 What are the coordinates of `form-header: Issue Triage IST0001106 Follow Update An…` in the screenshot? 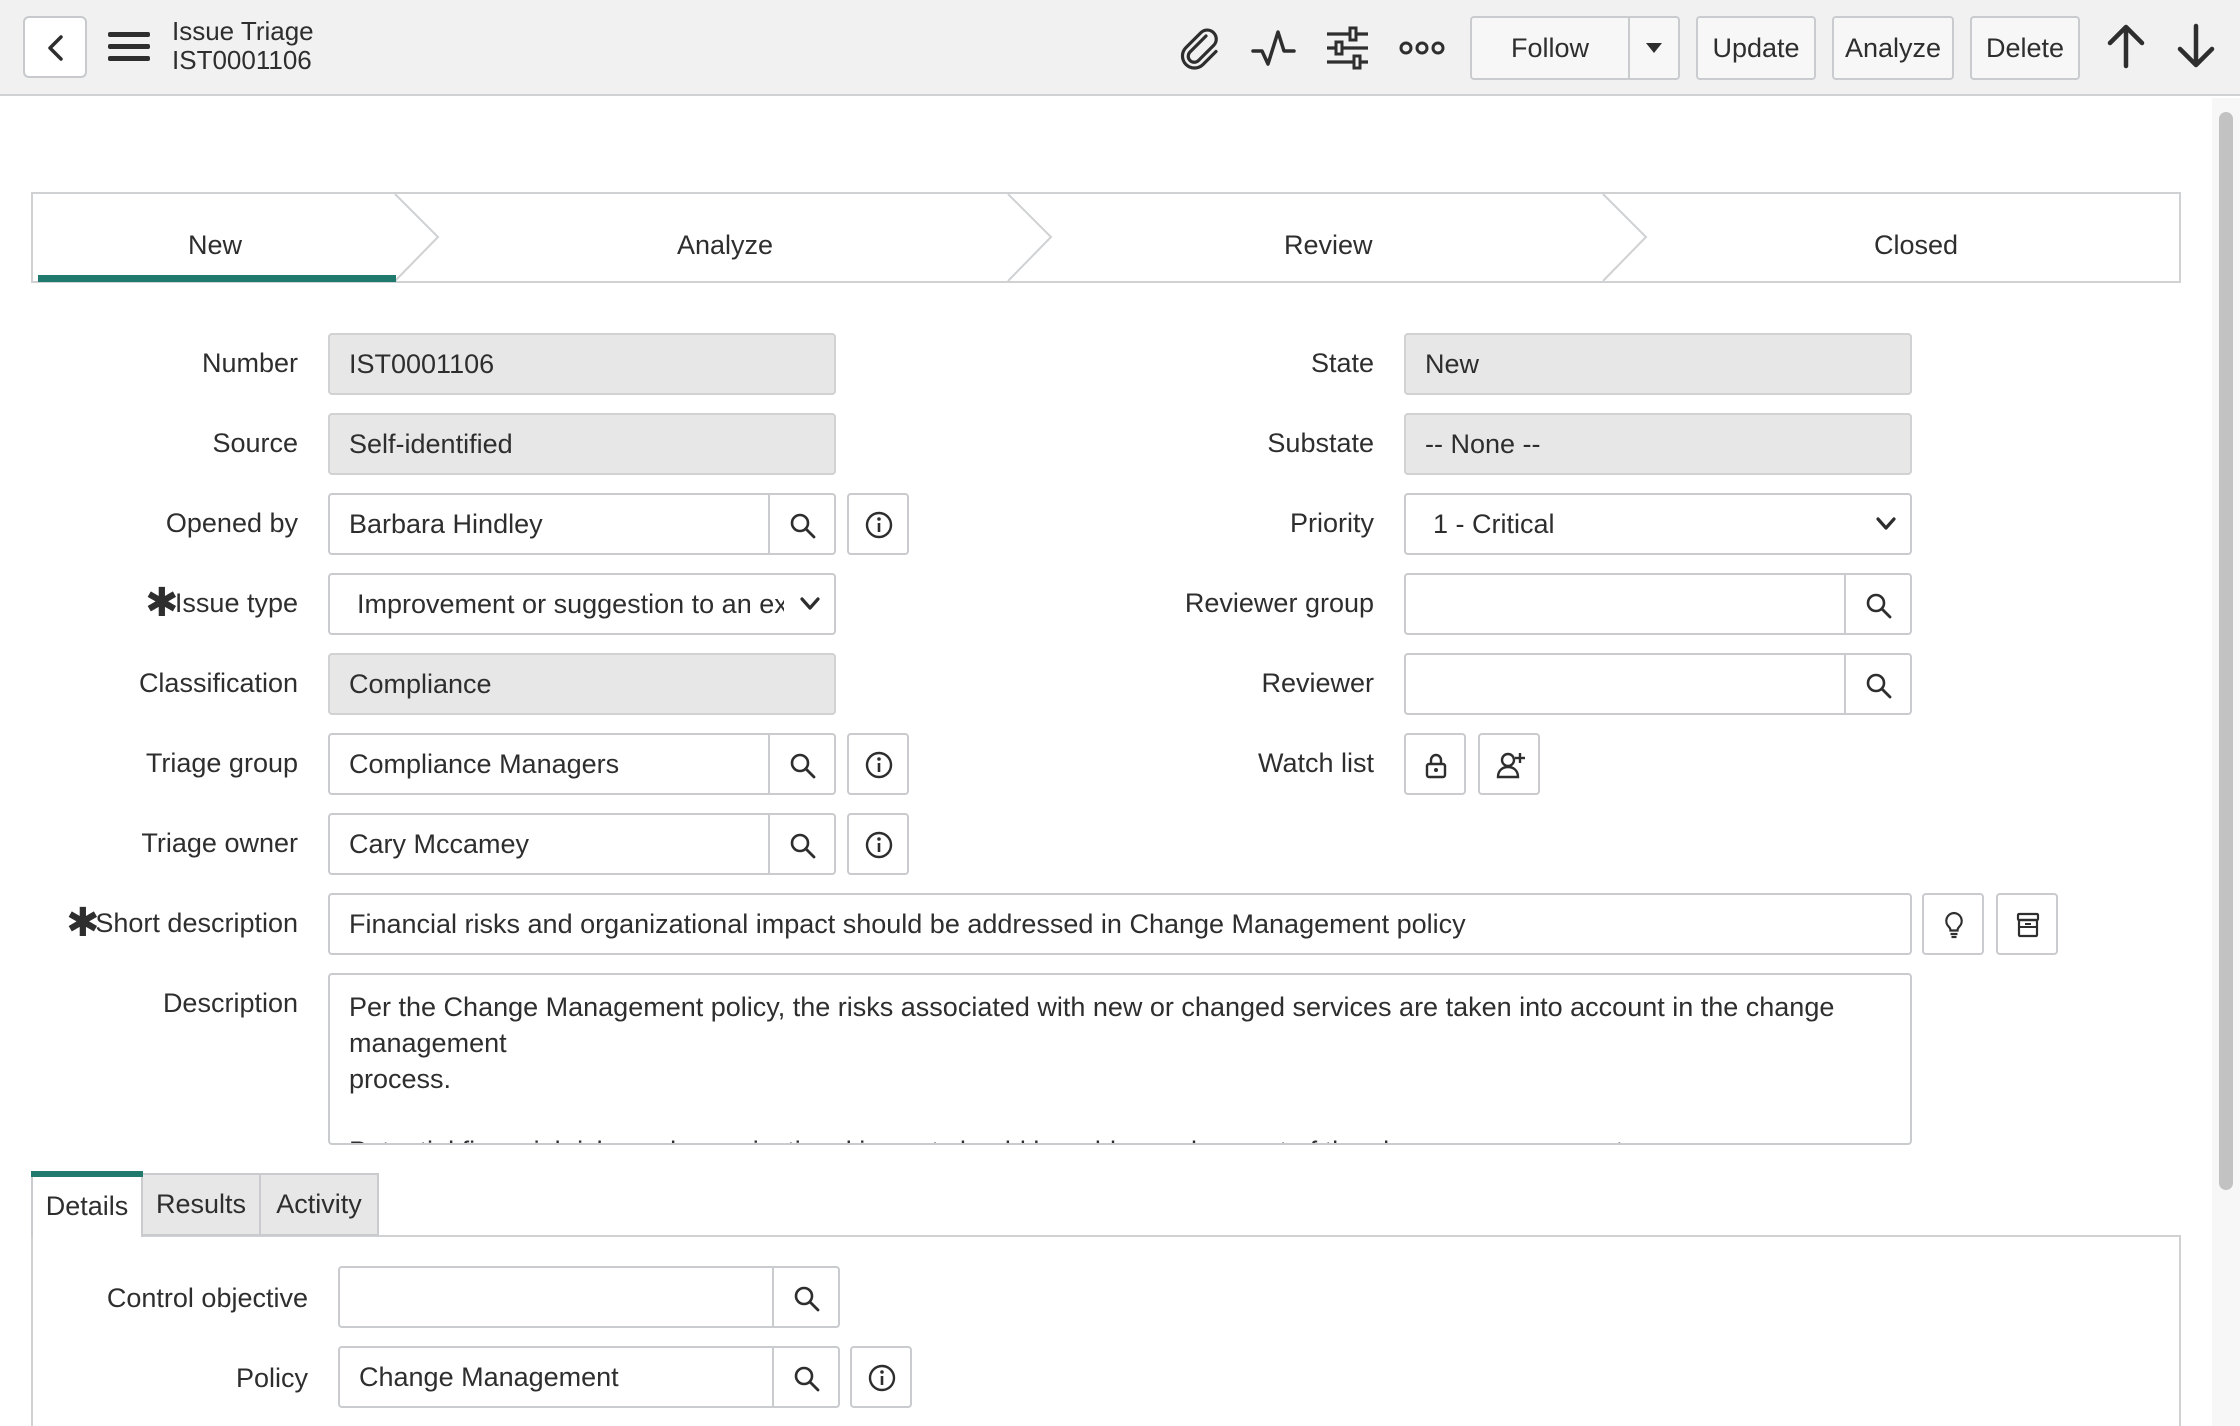 It's located at (1120, 48).